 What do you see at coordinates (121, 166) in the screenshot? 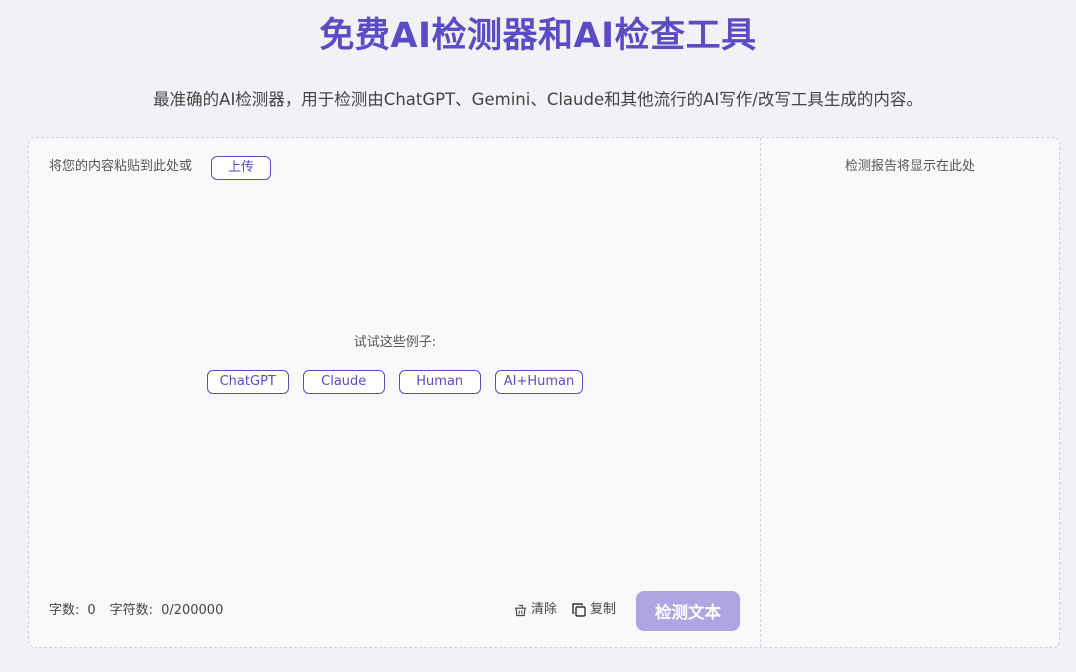
I see `paste-hint: 将您的内容粘贴到此处或` at bounding box center [121, 166].